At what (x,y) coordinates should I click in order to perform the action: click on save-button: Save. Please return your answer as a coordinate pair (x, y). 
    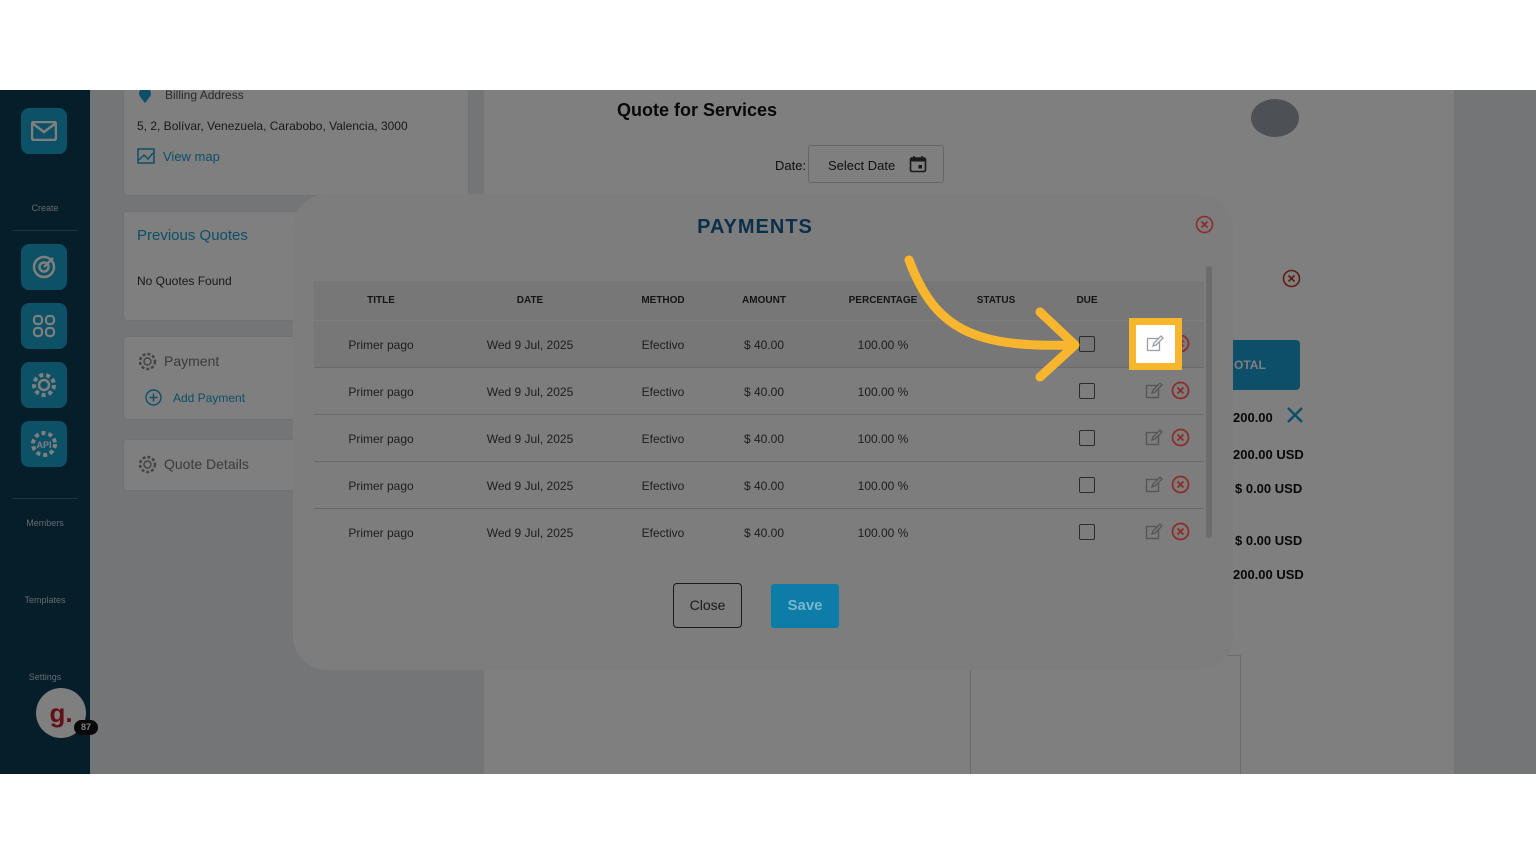
    Looking at the image, I should click on (805, 606).